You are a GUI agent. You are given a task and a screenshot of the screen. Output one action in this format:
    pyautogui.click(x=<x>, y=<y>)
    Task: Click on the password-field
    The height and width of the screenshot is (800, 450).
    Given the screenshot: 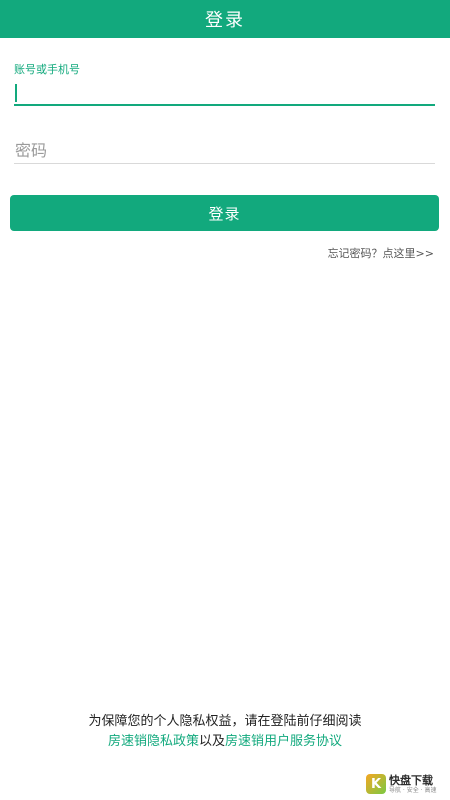 What is the action you would take?
    pyautogui.click(x=224, y=151)
    